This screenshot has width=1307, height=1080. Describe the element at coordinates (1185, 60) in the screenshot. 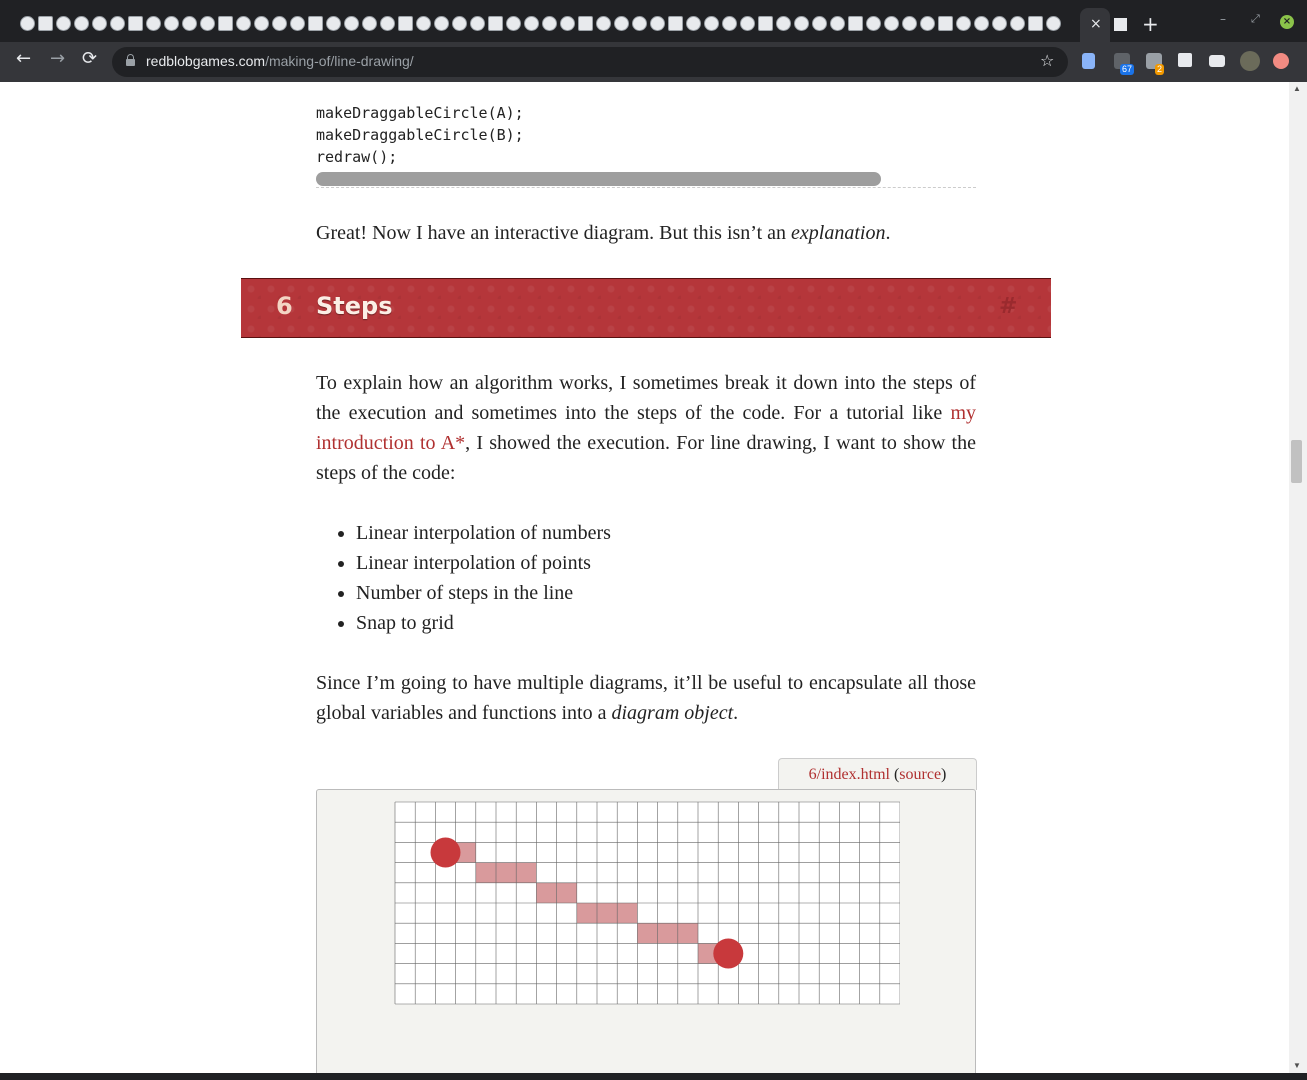

I see `puzzle-extensions-icon` at that location.